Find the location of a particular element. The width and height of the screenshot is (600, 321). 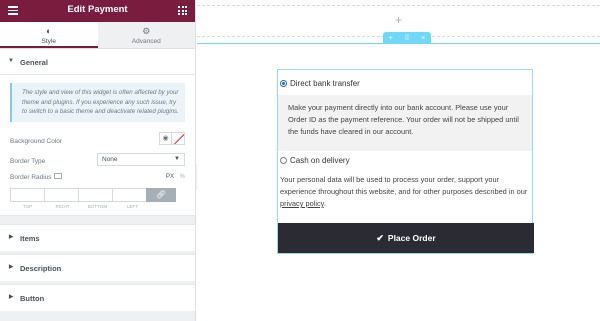

unit-percent: % is located at coordinates (182, 177).